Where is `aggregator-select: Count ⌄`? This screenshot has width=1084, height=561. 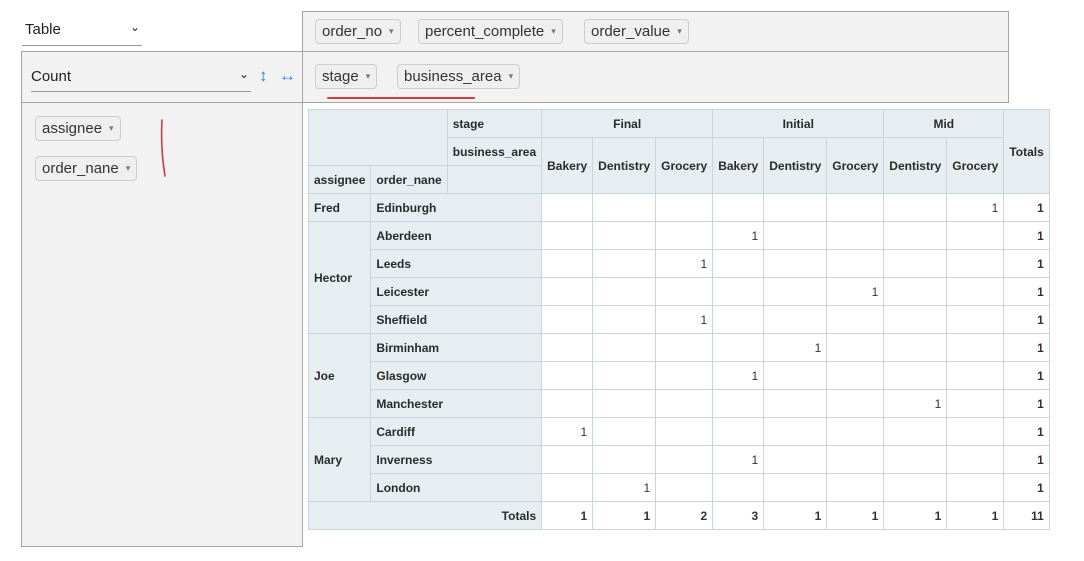 aggregator-select: Count ⌄ is located at coordinates (141, 78).